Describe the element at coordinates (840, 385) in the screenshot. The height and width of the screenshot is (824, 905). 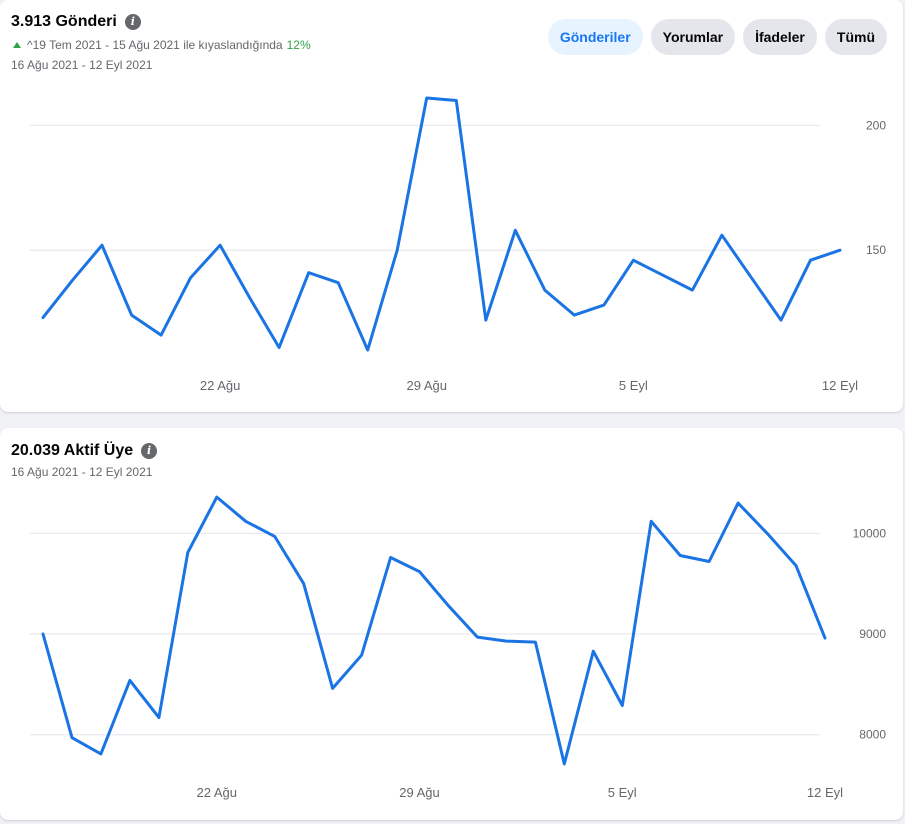
I see `posts-x-tick-label: 12 Eyl` at that location.